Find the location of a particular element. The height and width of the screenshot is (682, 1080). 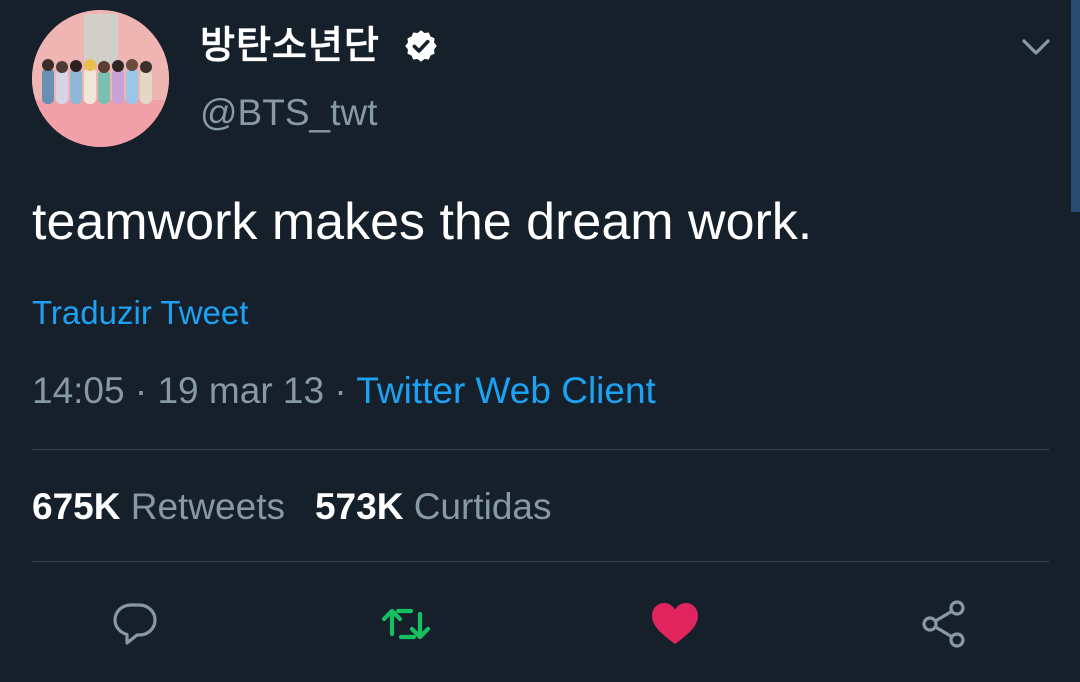

verified-badge-icon is located at coordinates (421, 46).